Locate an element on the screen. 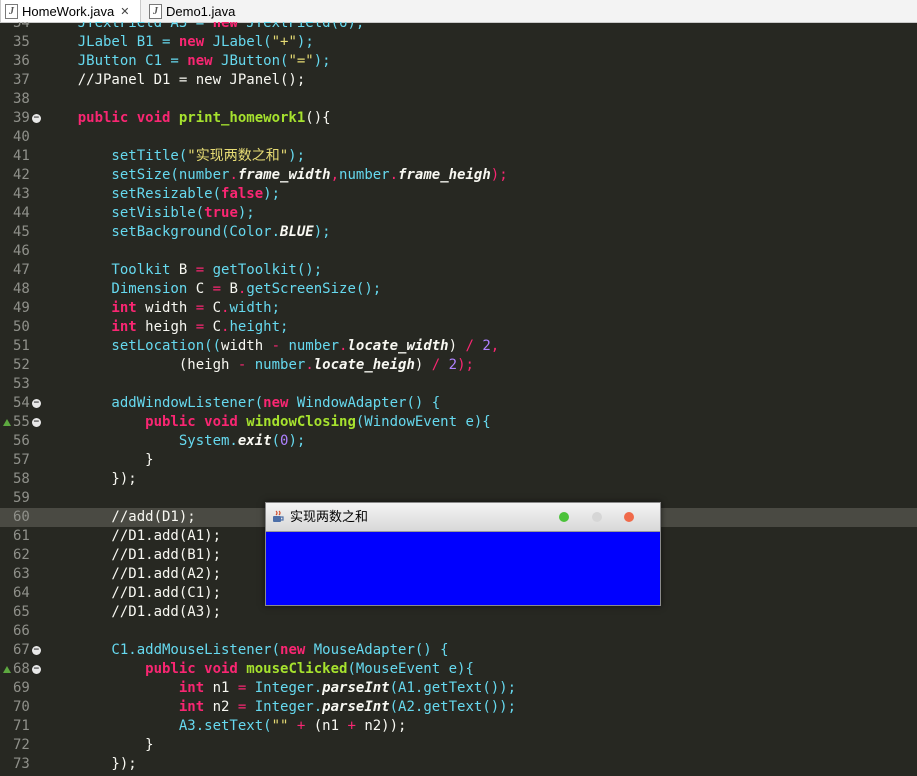 The image size is (917, 776). window-title: 实现两数之和 is located at coordinates (329, 516).